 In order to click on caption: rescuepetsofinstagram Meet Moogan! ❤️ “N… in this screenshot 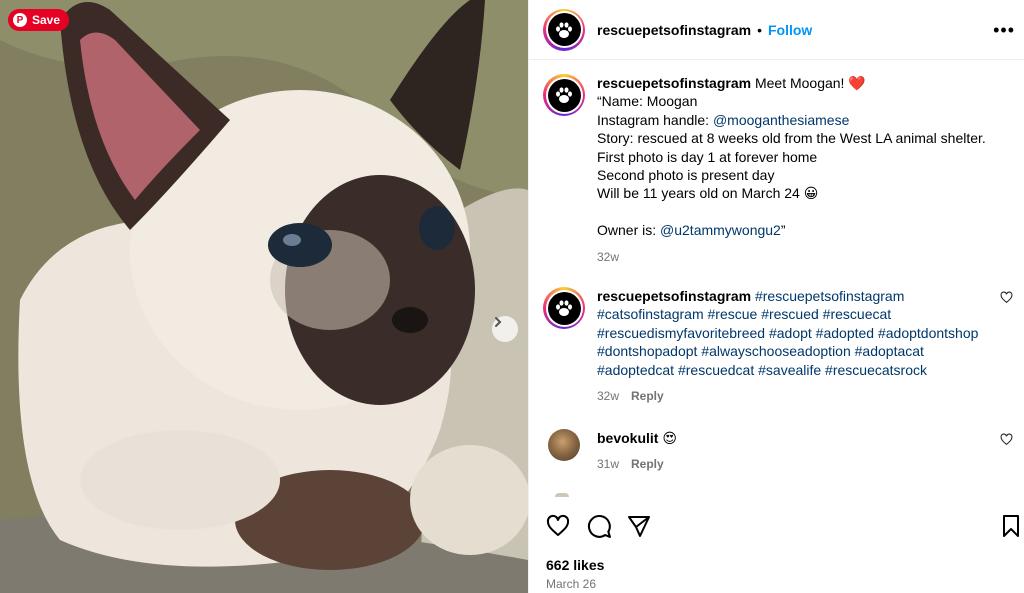, I will do `click(778, 170)`.